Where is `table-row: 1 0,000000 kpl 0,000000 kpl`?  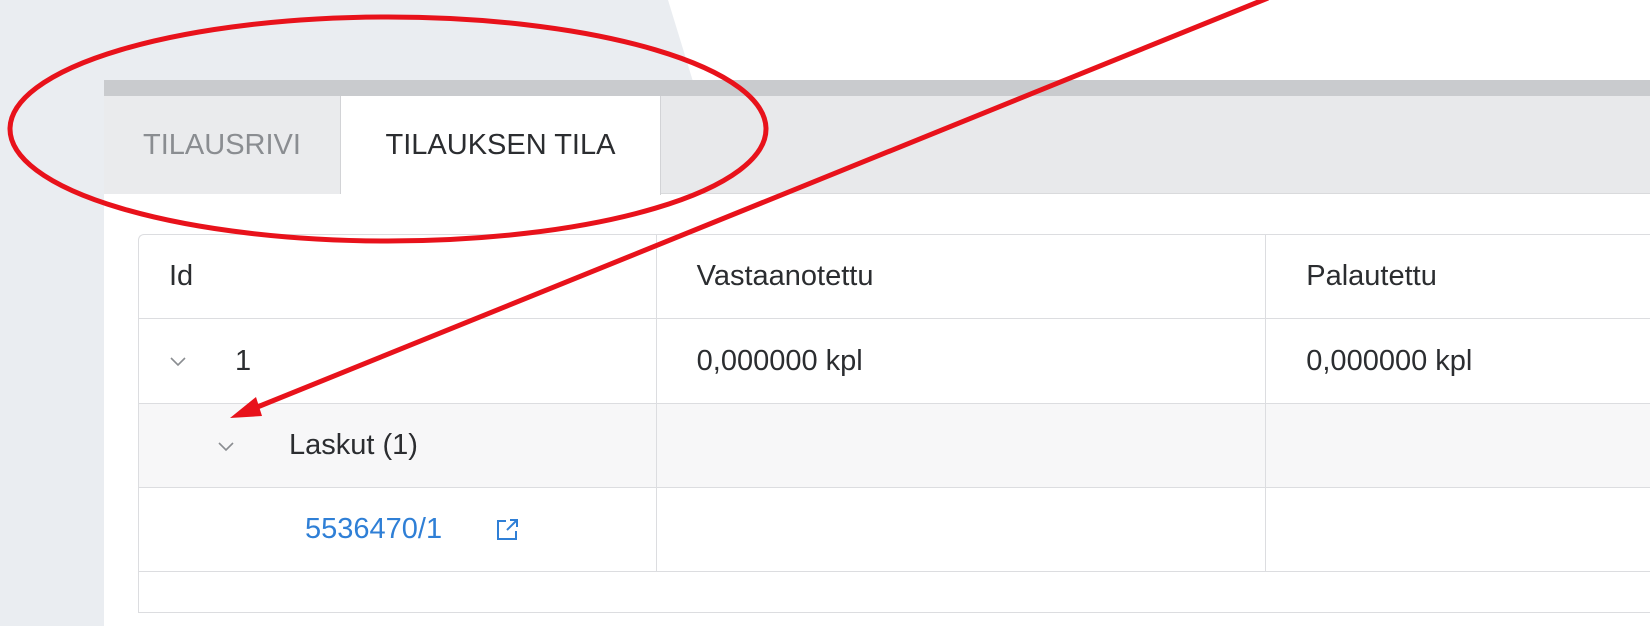
table-row: 1 0,000000 kpl 0,000000 kpl is located at coordinates (894, 361).